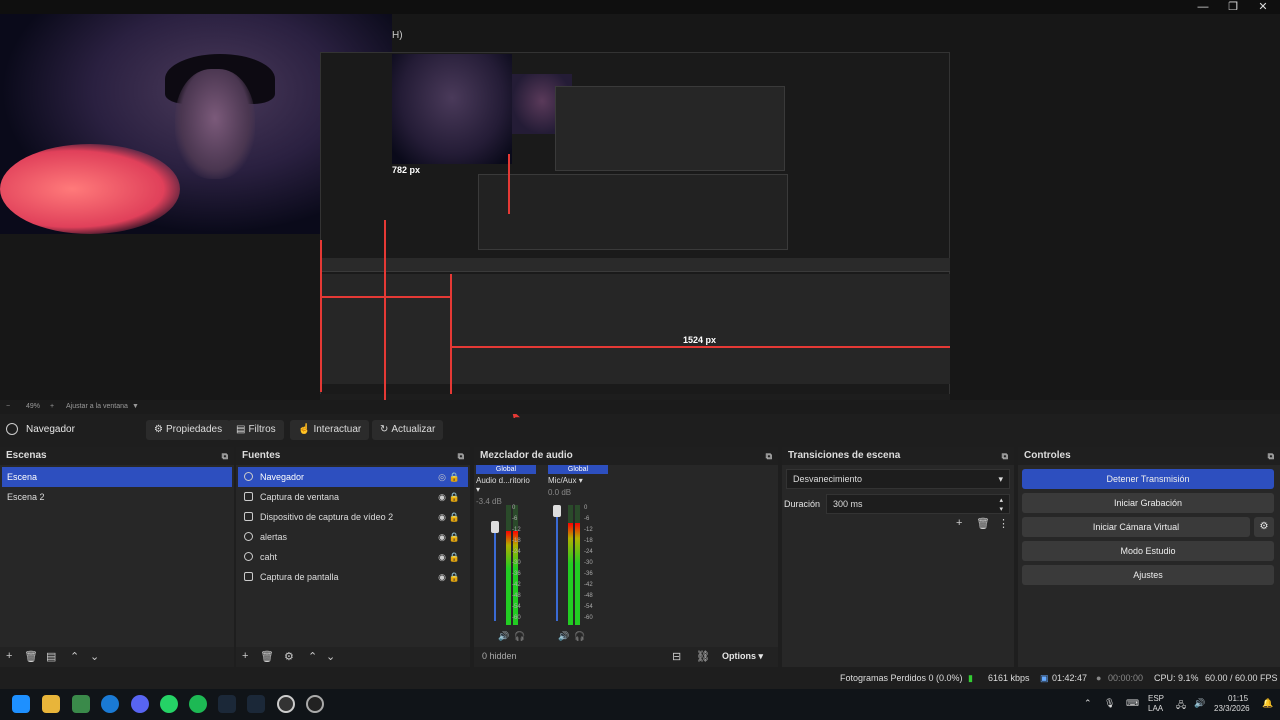  What do you see at coordinates (1148, 551) in the screenshot?
I see `studio-mode-button: Modo Estudio` at bounding box center [1148, 551].